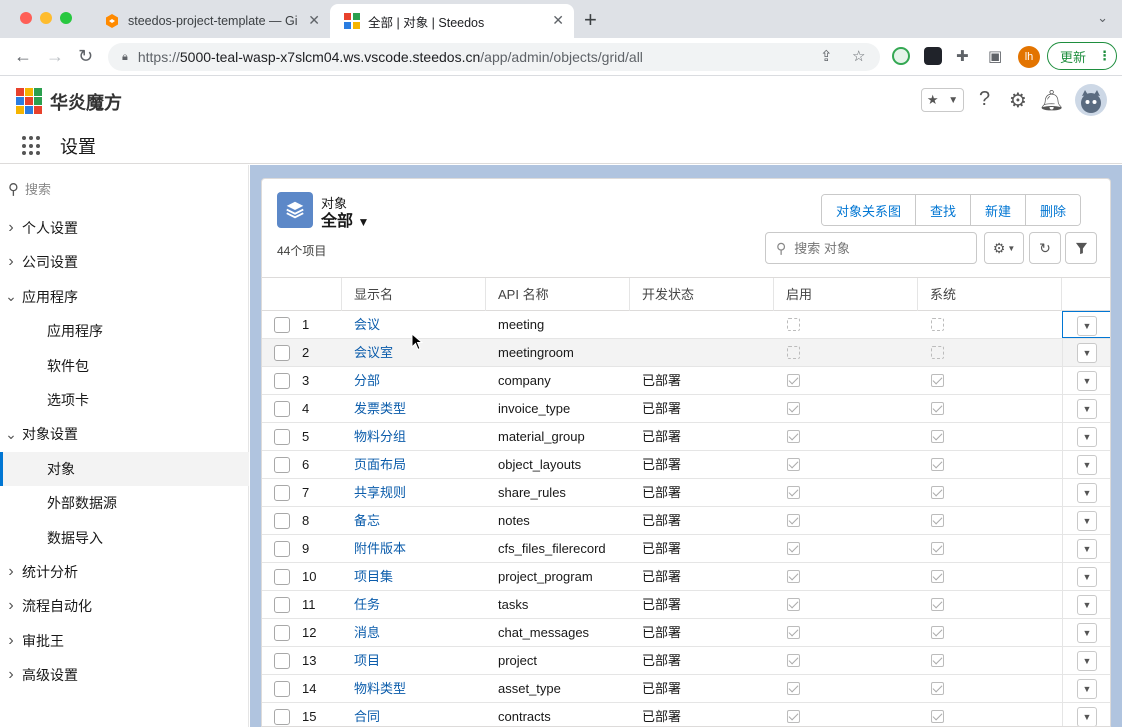 Image resolution: width=1122 pixels, height=727 pixels. Describe the element at coordinates (686, 577) in the screenshot. I see `table-row: 10 项目集 project_program 已部署 ▼` at that location.